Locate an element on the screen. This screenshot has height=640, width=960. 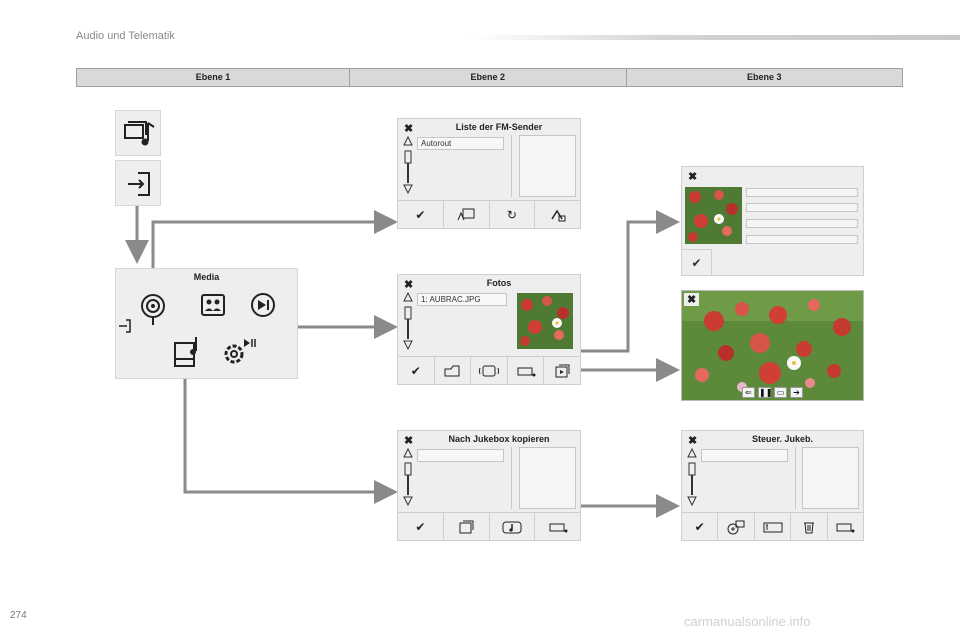
media-panel: Media is located at coordinates (206, 323).